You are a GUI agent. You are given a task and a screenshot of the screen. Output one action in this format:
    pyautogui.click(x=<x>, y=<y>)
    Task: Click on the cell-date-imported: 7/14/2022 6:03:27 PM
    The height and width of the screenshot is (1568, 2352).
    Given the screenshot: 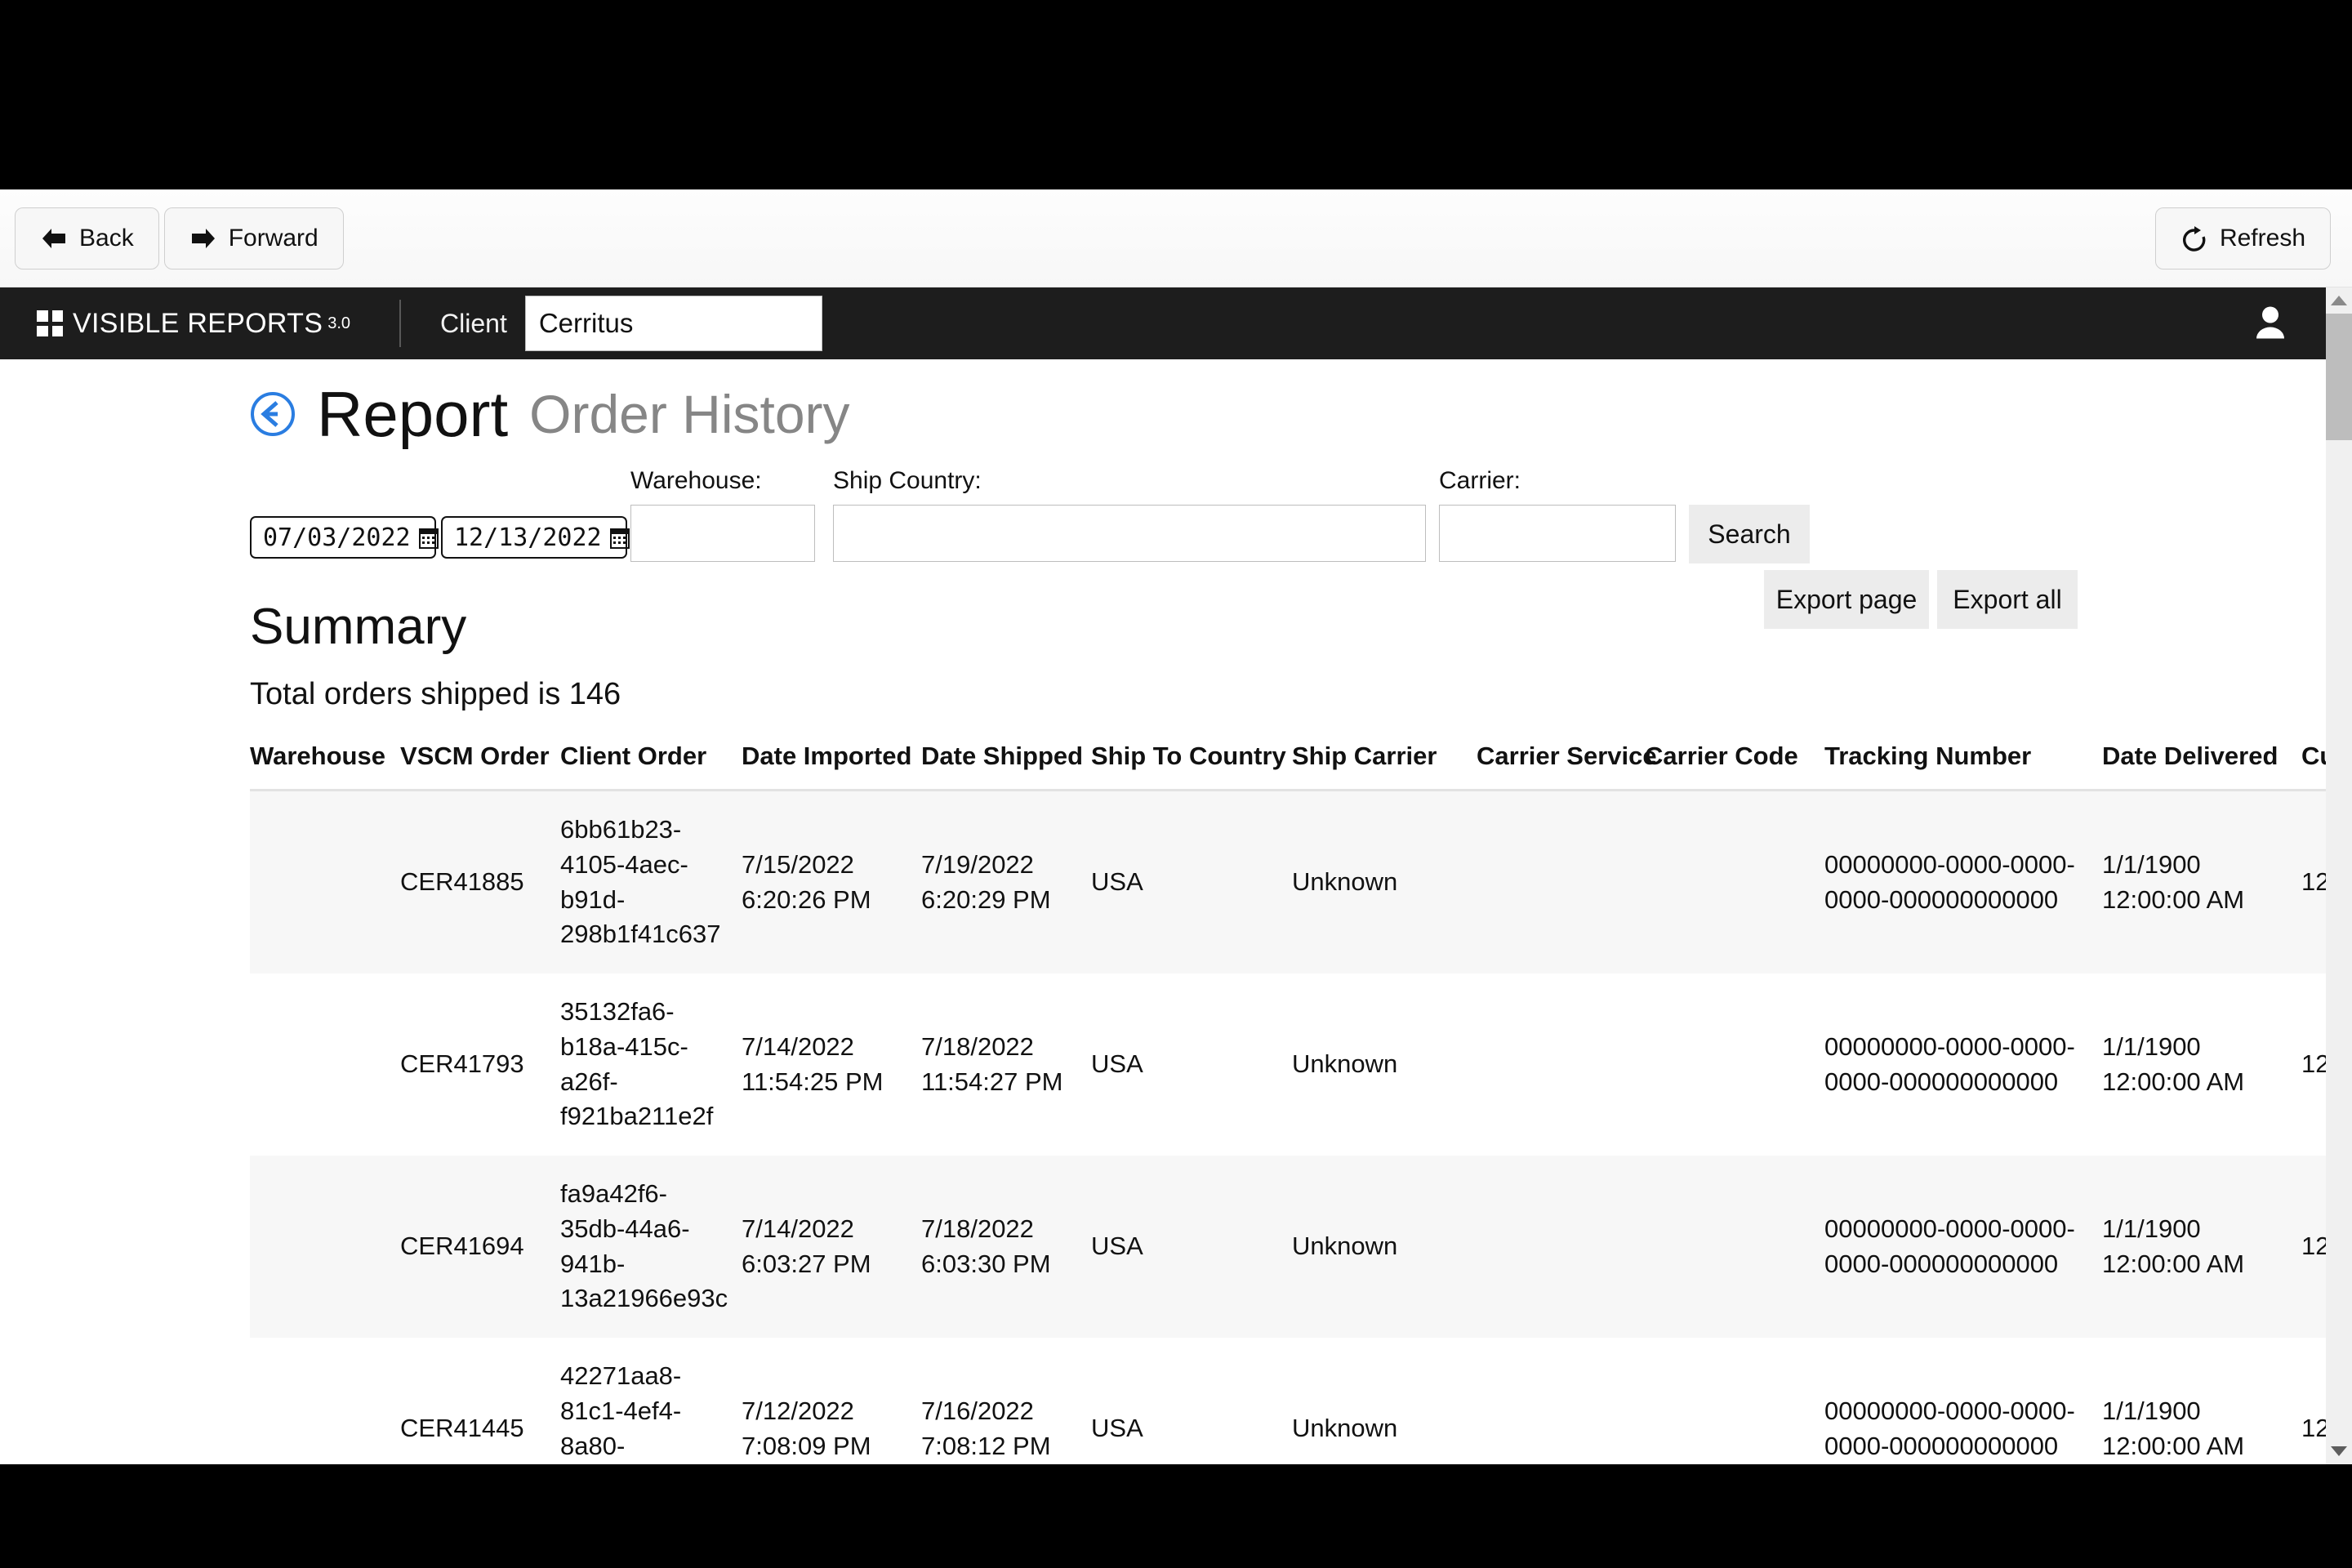 What is the action you would take?
    pyautogui.click(x=806, y=1246)
    